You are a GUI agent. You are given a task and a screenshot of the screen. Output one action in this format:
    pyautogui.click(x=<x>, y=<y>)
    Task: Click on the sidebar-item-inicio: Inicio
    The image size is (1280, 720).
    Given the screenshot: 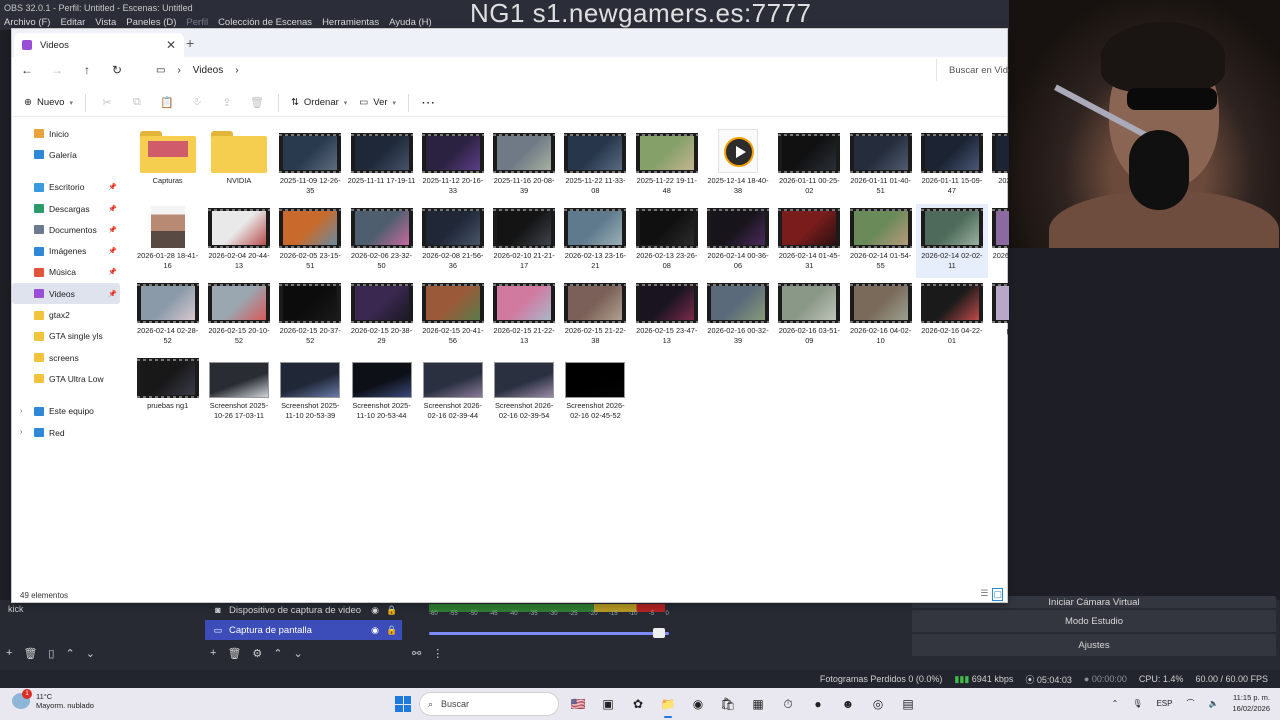 What is the action you would take?
    pyautogui.click(x=66, y=133)
    